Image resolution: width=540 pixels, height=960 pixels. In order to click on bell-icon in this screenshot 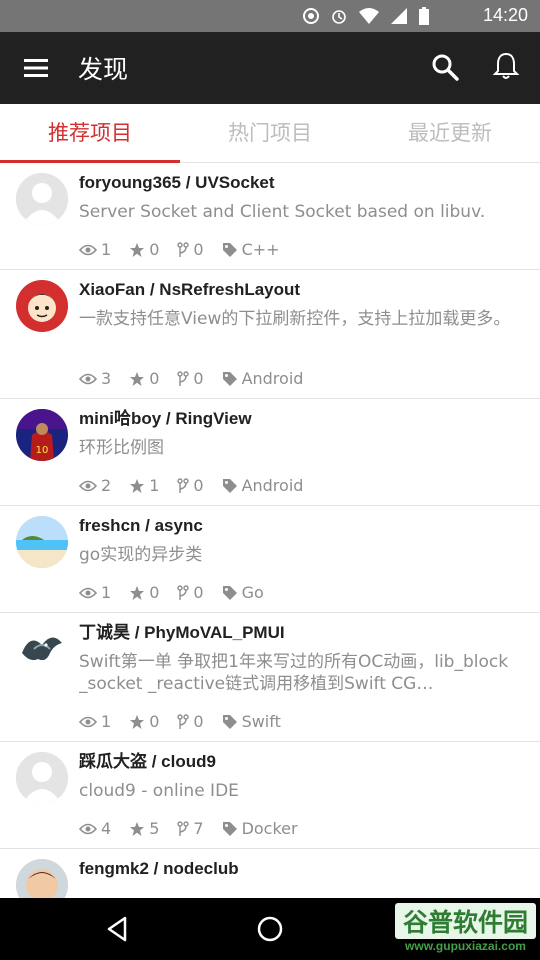, I will do `click(506, 66)`.